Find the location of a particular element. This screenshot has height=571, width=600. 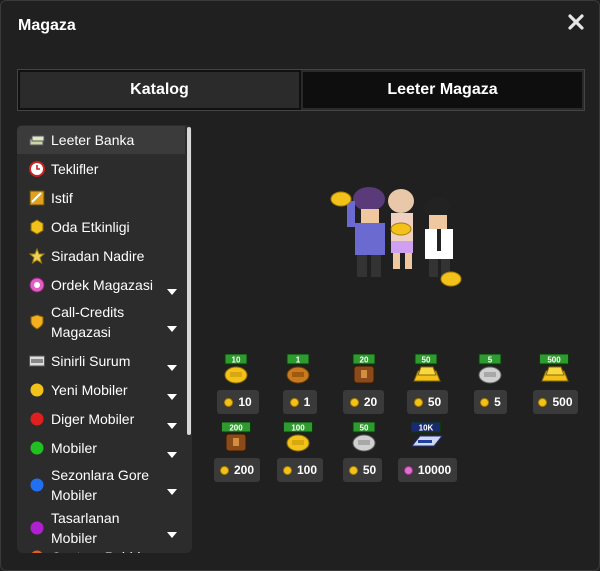

price-label: 20 is located at coordinates (370, 402).